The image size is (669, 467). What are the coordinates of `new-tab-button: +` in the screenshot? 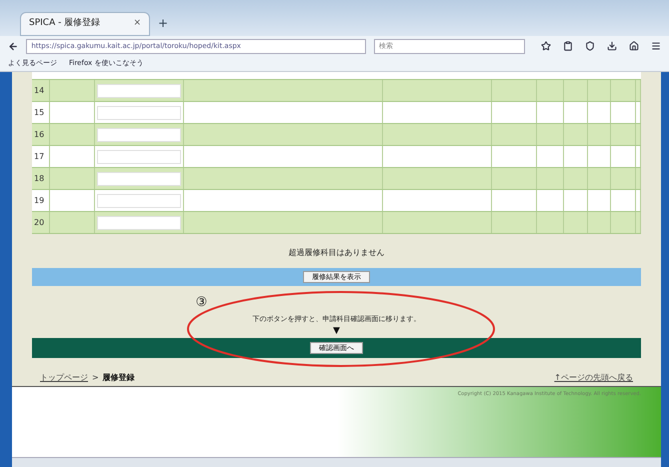 It's located at (163, 23).